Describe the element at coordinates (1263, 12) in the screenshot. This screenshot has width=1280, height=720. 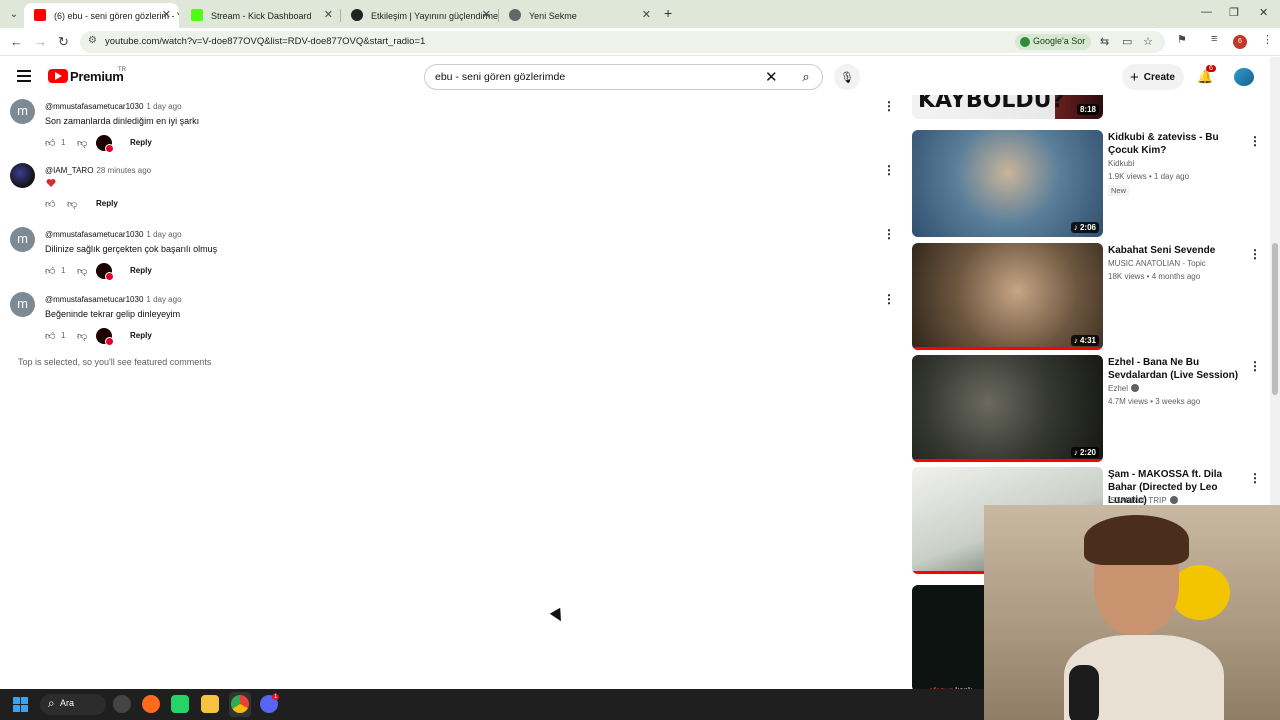
I see `window-close-icon: ✕` at that location.